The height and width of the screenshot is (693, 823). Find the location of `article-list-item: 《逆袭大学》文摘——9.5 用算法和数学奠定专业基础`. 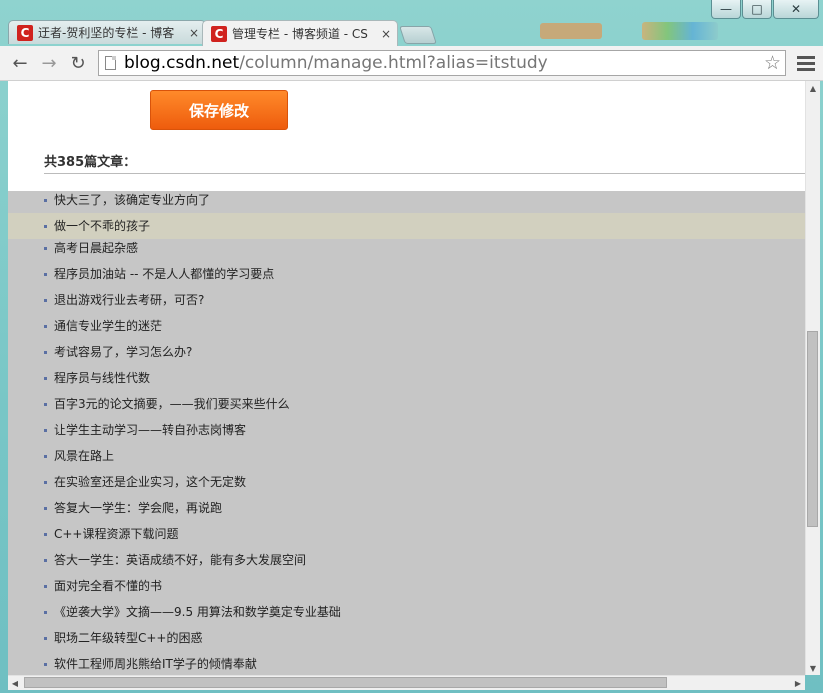

article-list-item: 《逆袭大学》文摘——9.5 用算法和数学奠定专业基础 is located at coordinates (406, 616).